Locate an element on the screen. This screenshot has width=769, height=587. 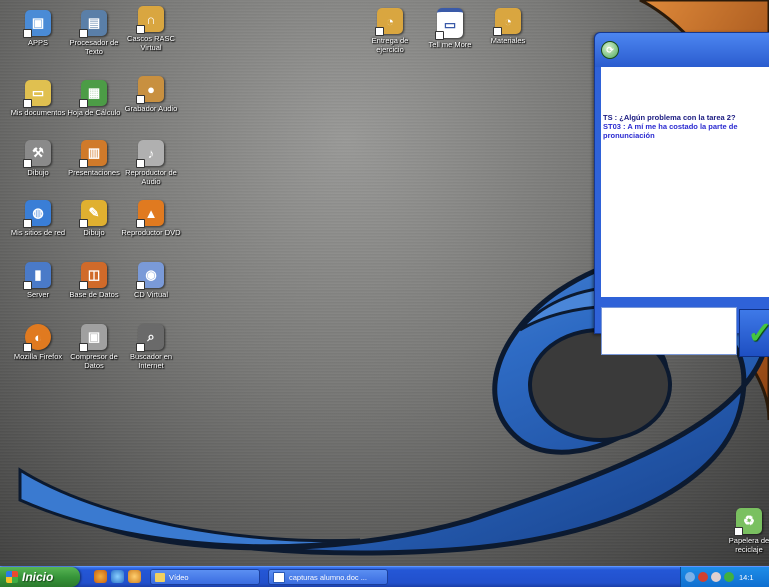
chat-send-button: ✓ is located at coordinates (754, 333).